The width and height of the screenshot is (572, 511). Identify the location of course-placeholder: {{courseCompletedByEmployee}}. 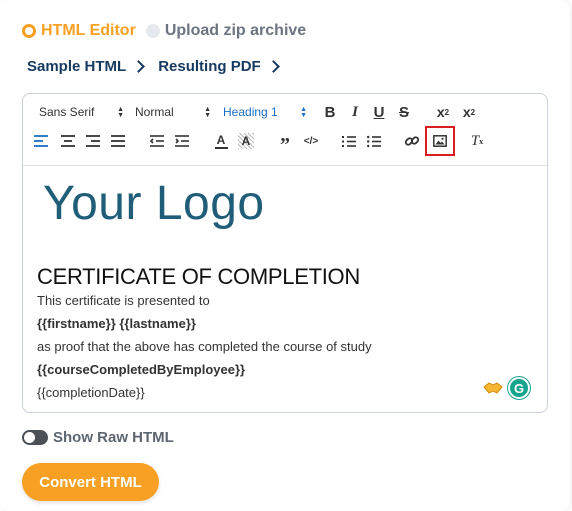
(141, 369).